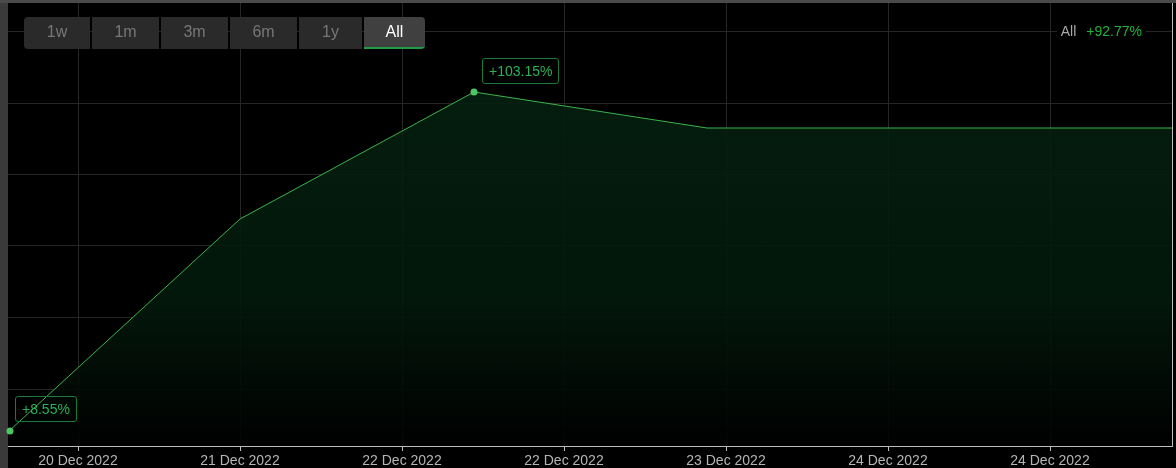  What do you see at coordinates (263, 33) in the screenshot?
I see `range-tab: 6m` at bounding box center [263, 33].